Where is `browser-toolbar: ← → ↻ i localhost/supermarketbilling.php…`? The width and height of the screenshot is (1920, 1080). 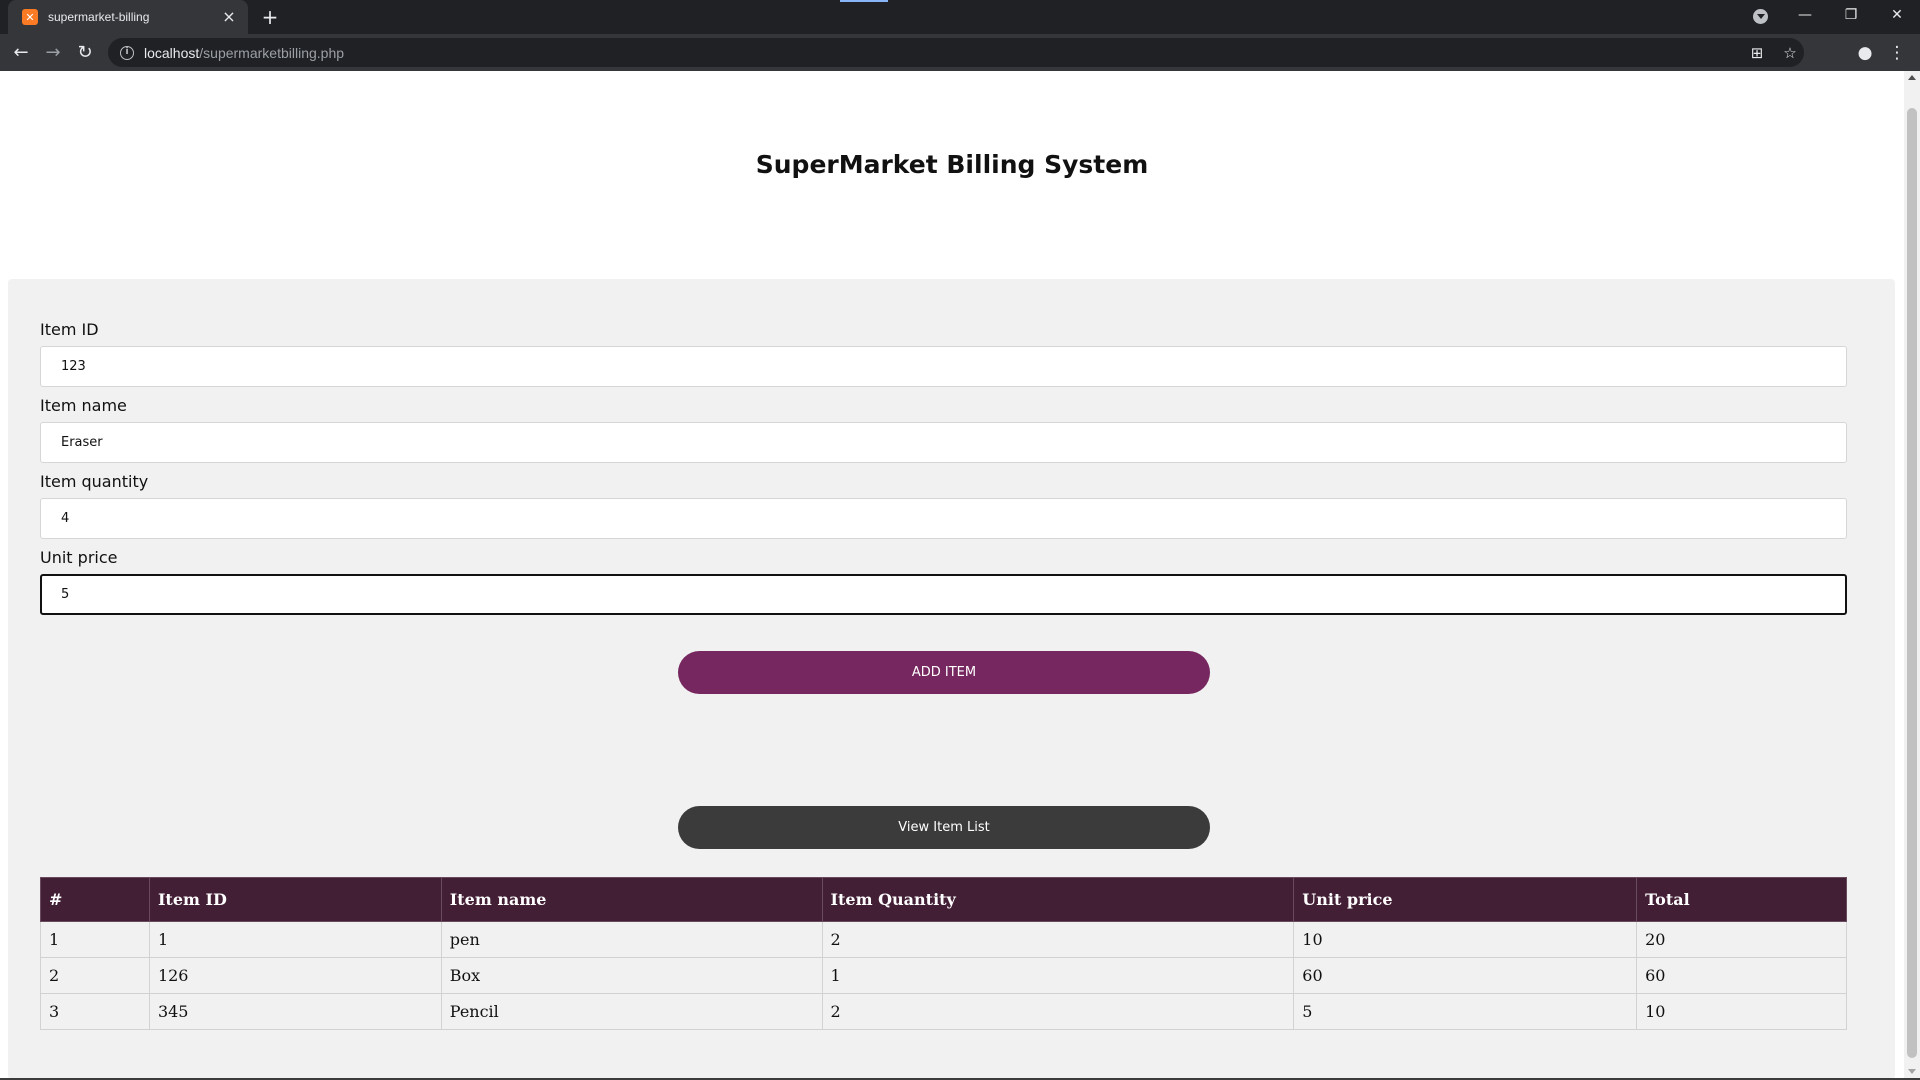 browser-toolbar: ← → ↻ i localhost/supermarketbilling.php… is located at coordinates (960, 52).